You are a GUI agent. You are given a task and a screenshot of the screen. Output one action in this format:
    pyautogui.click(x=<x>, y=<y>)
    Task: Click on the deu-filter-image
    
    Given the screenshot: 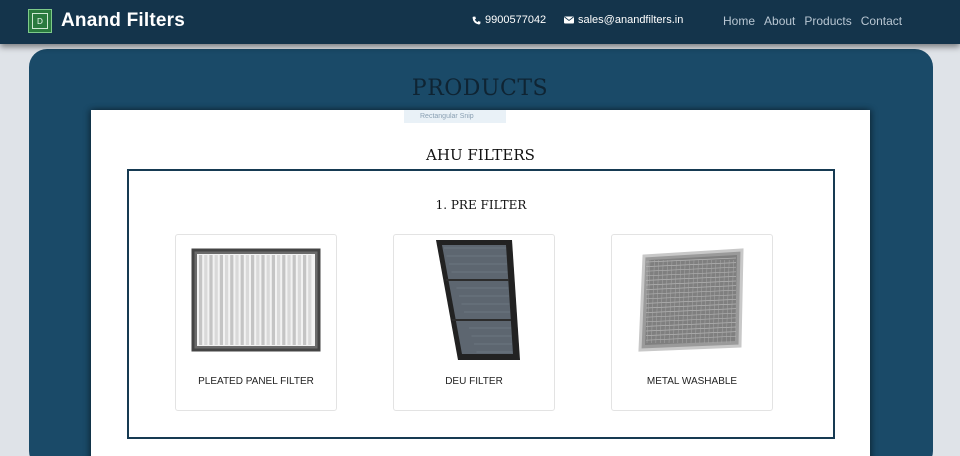 What is the action you would take?
    pyautogui.click(x=474, y=300)
    